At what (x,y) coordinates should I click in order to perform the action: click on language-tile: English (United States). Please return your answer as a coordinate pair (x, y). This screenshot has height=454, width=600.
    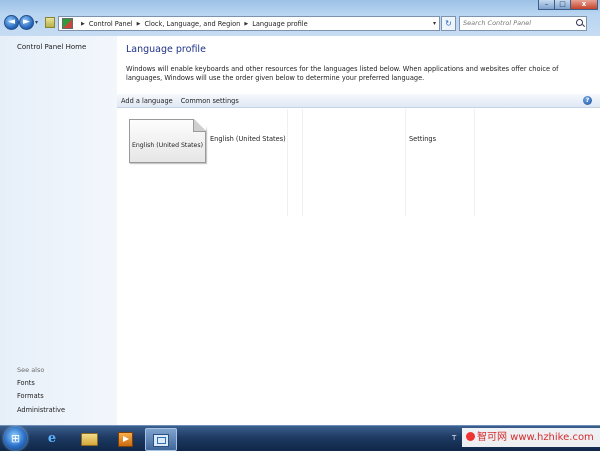
    Looking at the image, I should click on (167, 141).